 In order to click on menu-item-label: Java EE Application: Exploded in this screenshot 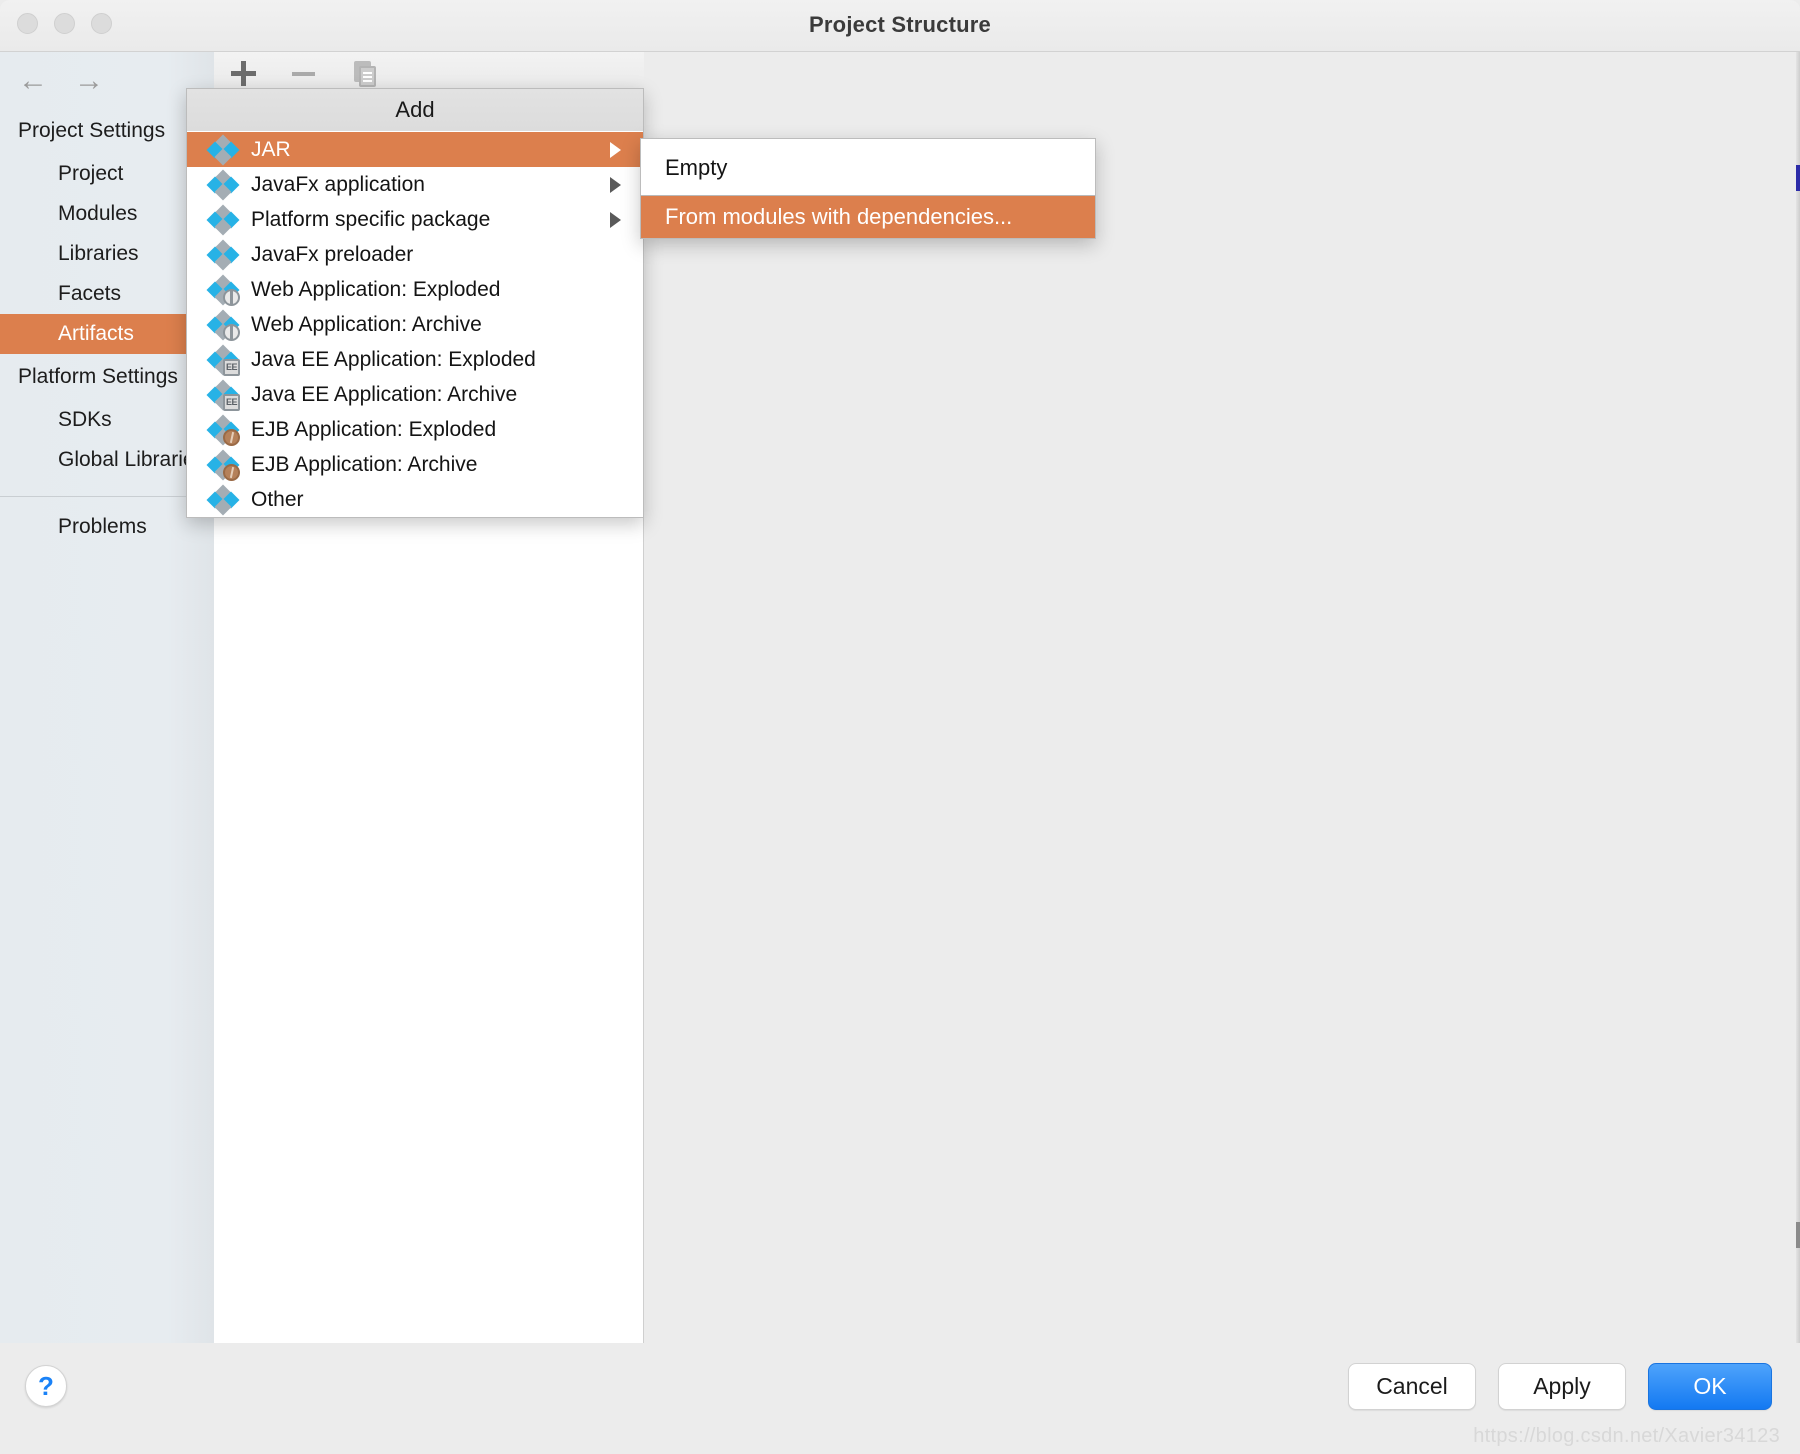, I will do `click(393, 359)`.